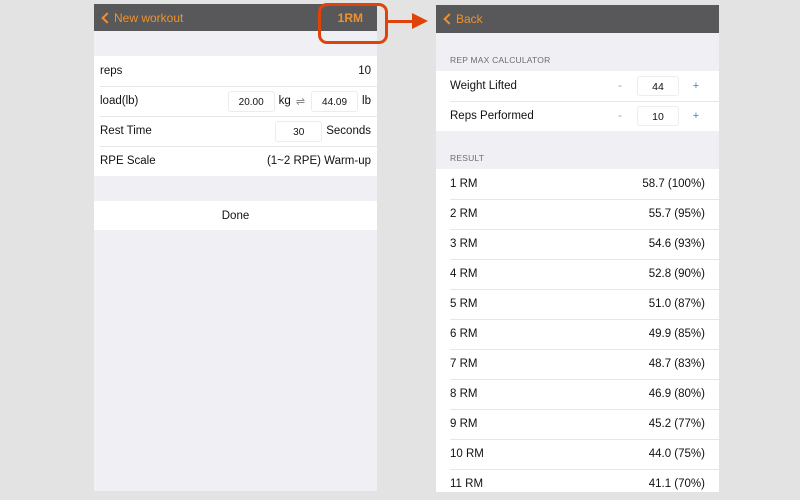 This screenshot has width=800, height=500. I want to click on done-group: Done, so click(235, 215).